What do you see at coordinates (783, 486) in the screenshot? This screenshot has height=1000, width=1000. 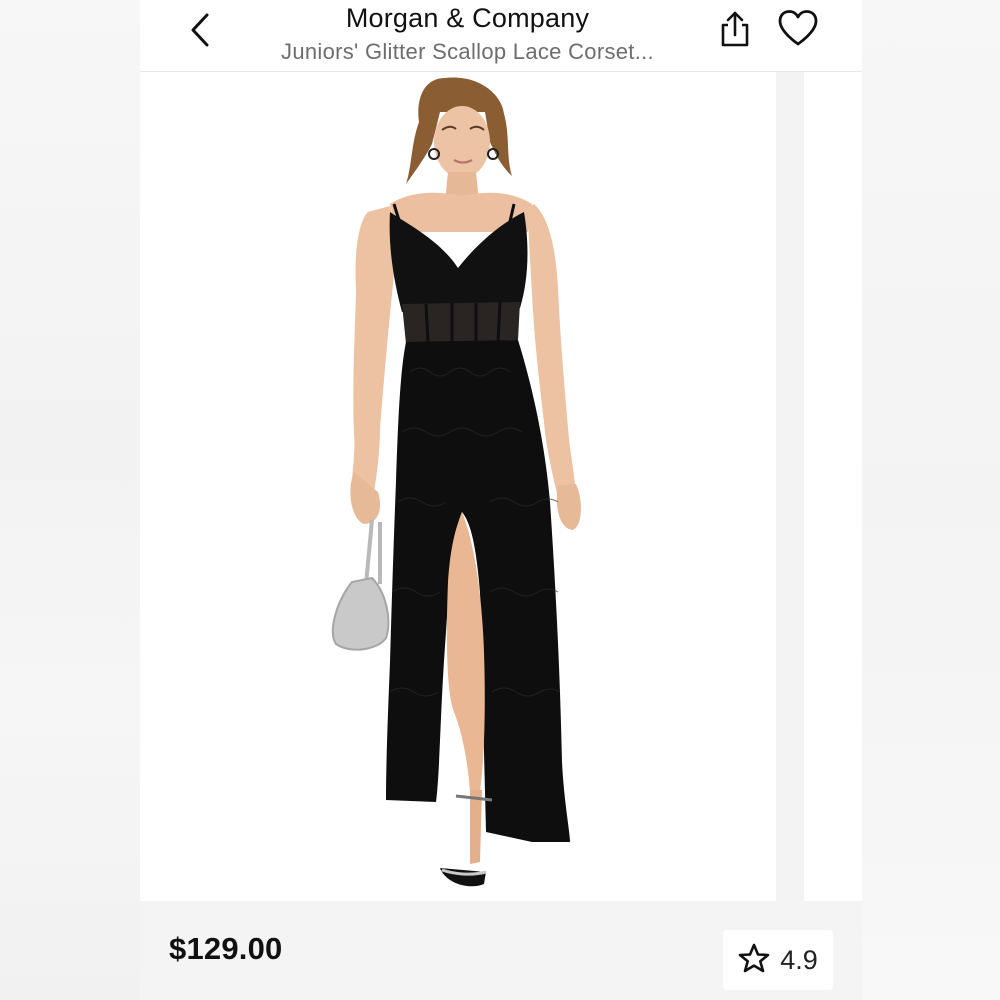 I see `carousel-gap` at bounding box center [783, 486].